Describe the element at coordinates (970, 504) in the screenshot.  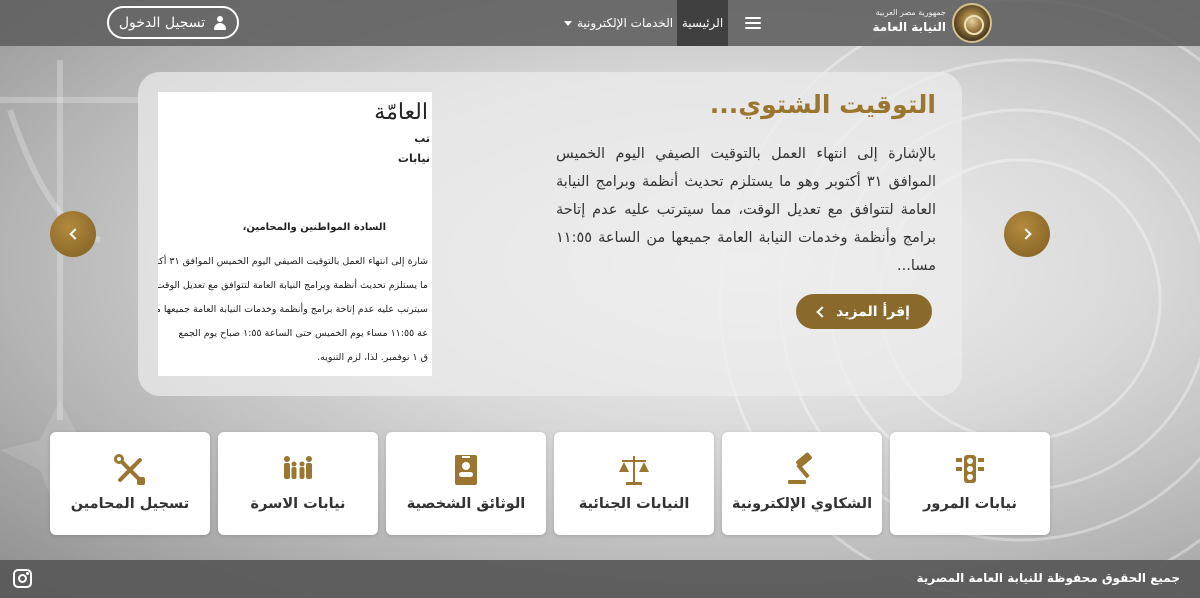
I see `service-label: نيابات المرور` at that location.